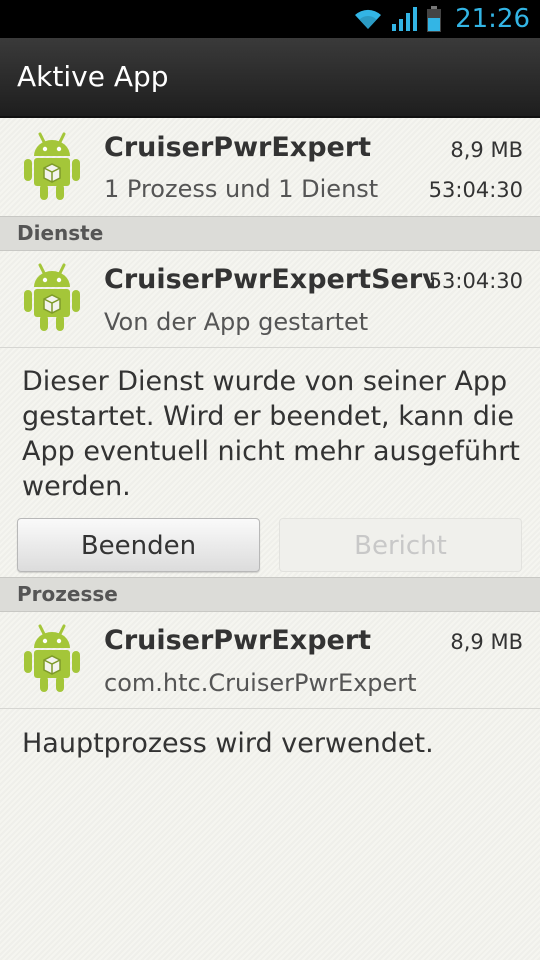 The height and width of the screenshot is (960, 540). Describe the element at coordinates (486, 642) in the screenshot. I see `process-size: 8,9 MB` at that location.